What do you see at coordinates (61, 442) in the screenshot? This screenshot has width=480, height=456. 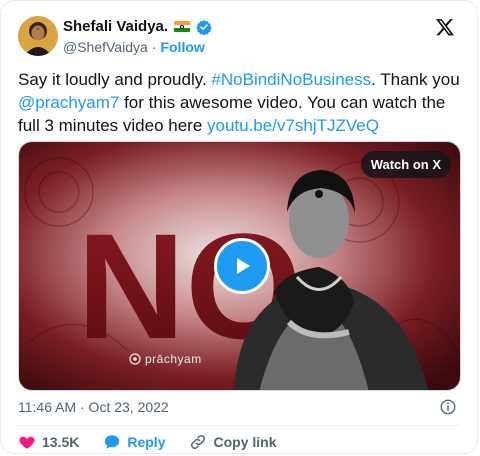 I see `like-count: 13.5K` at bounding box center [61, 442].